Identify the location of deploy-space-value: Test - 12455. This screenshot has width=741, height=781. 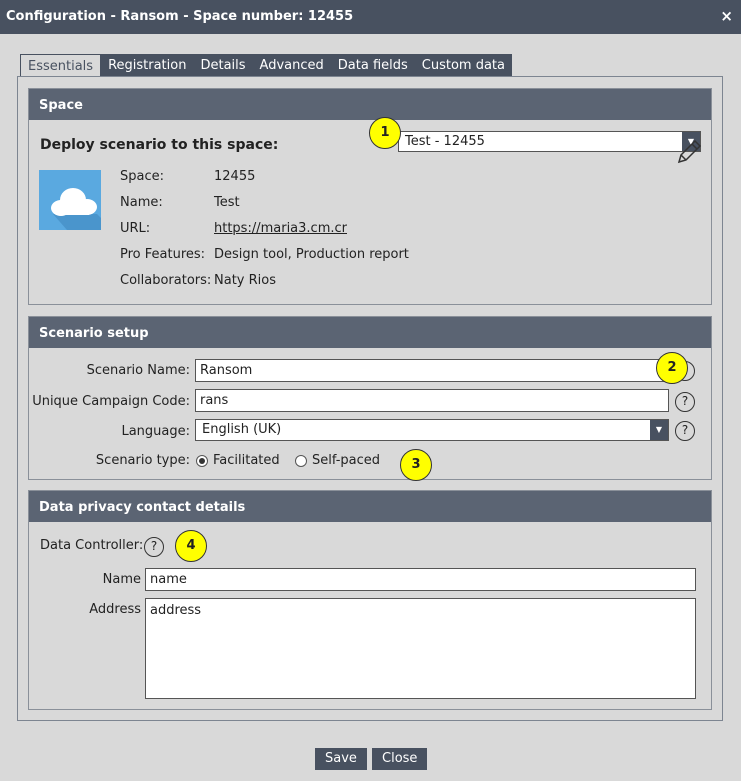
(445, 141).